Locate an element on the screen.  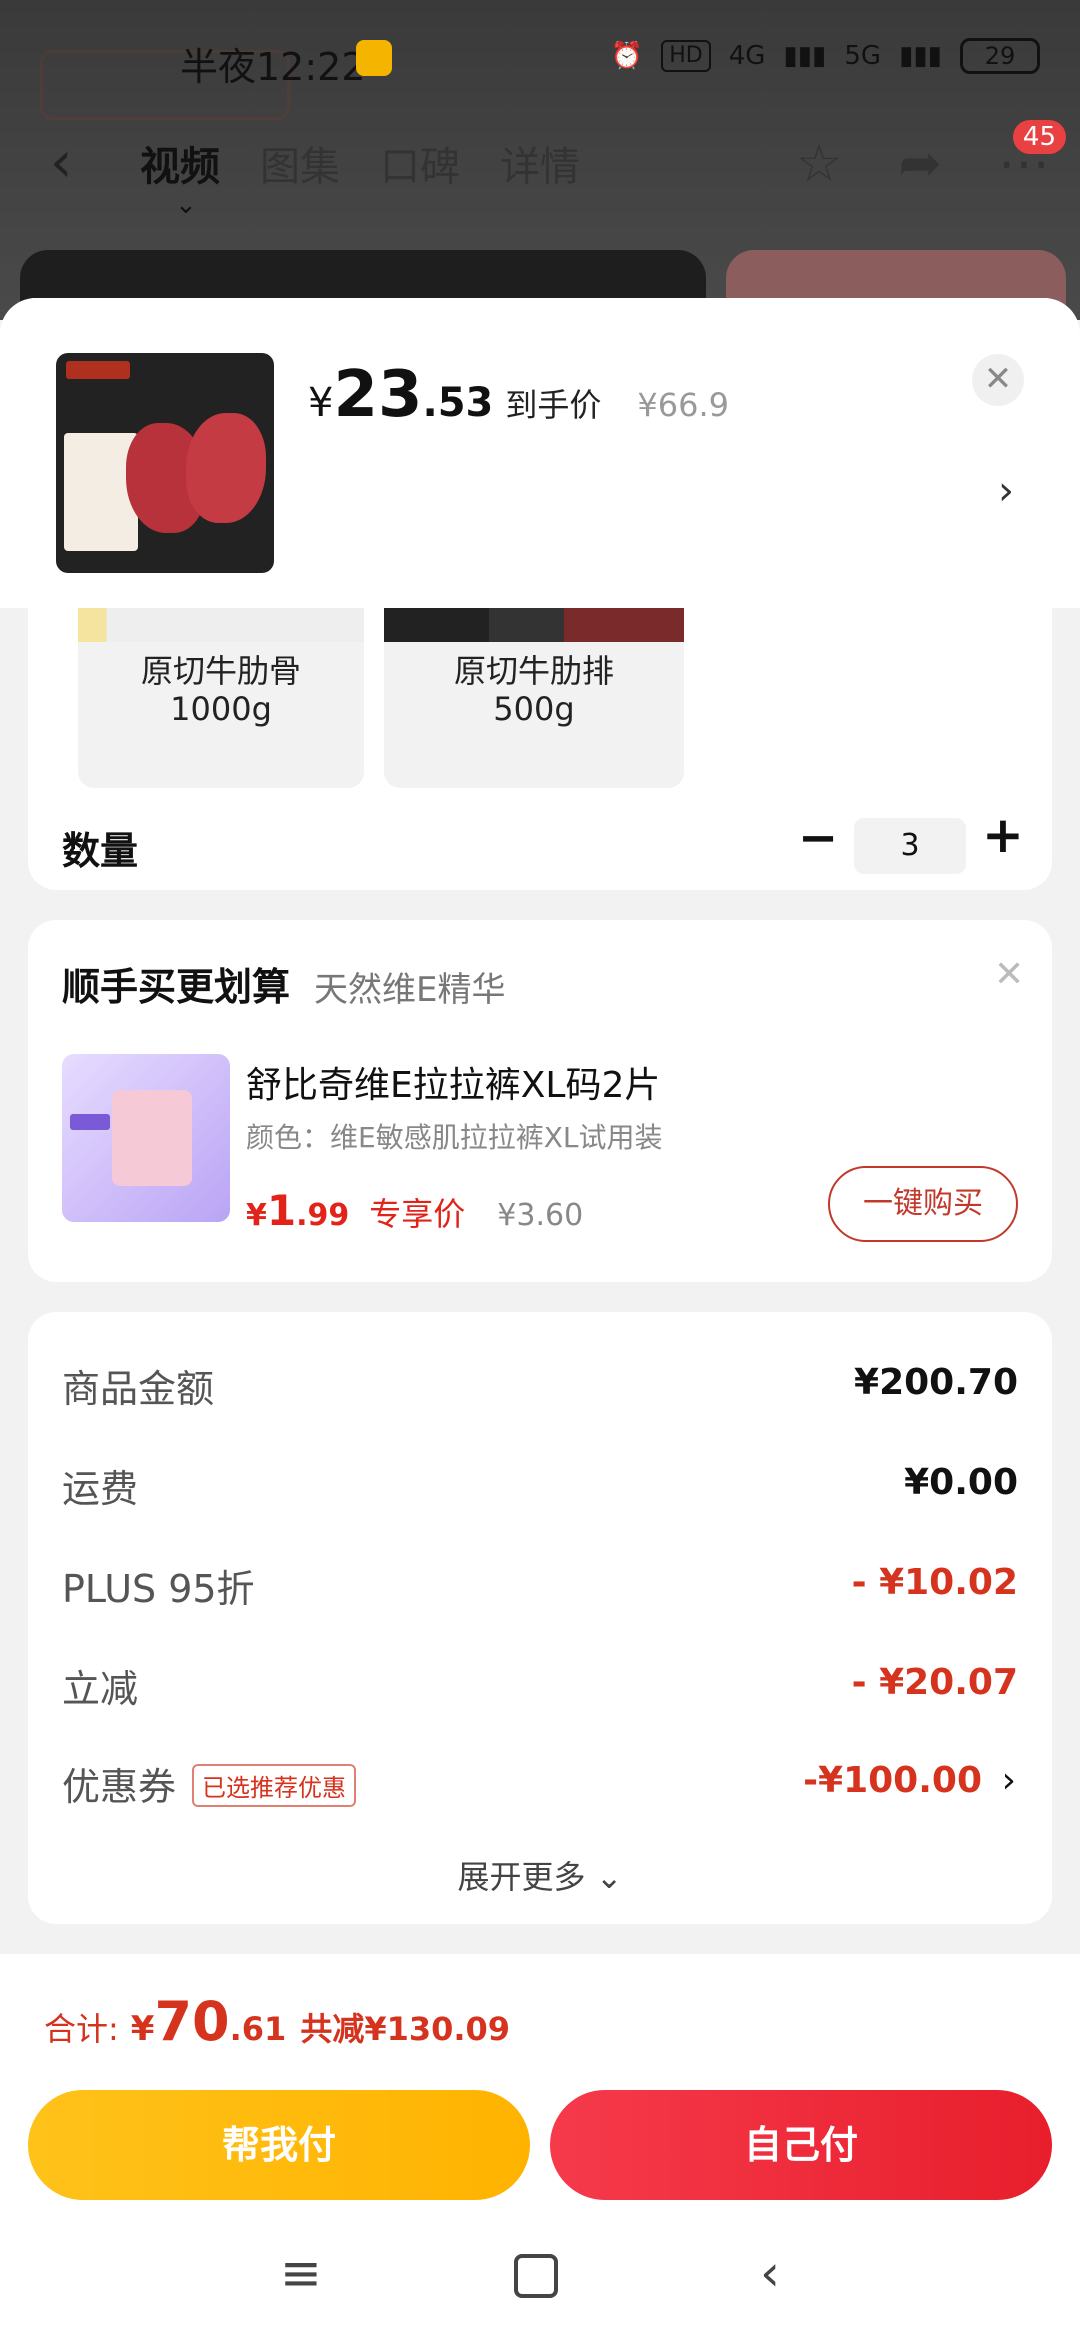
variant-size: 1000g is located at coordinates (221, 709).